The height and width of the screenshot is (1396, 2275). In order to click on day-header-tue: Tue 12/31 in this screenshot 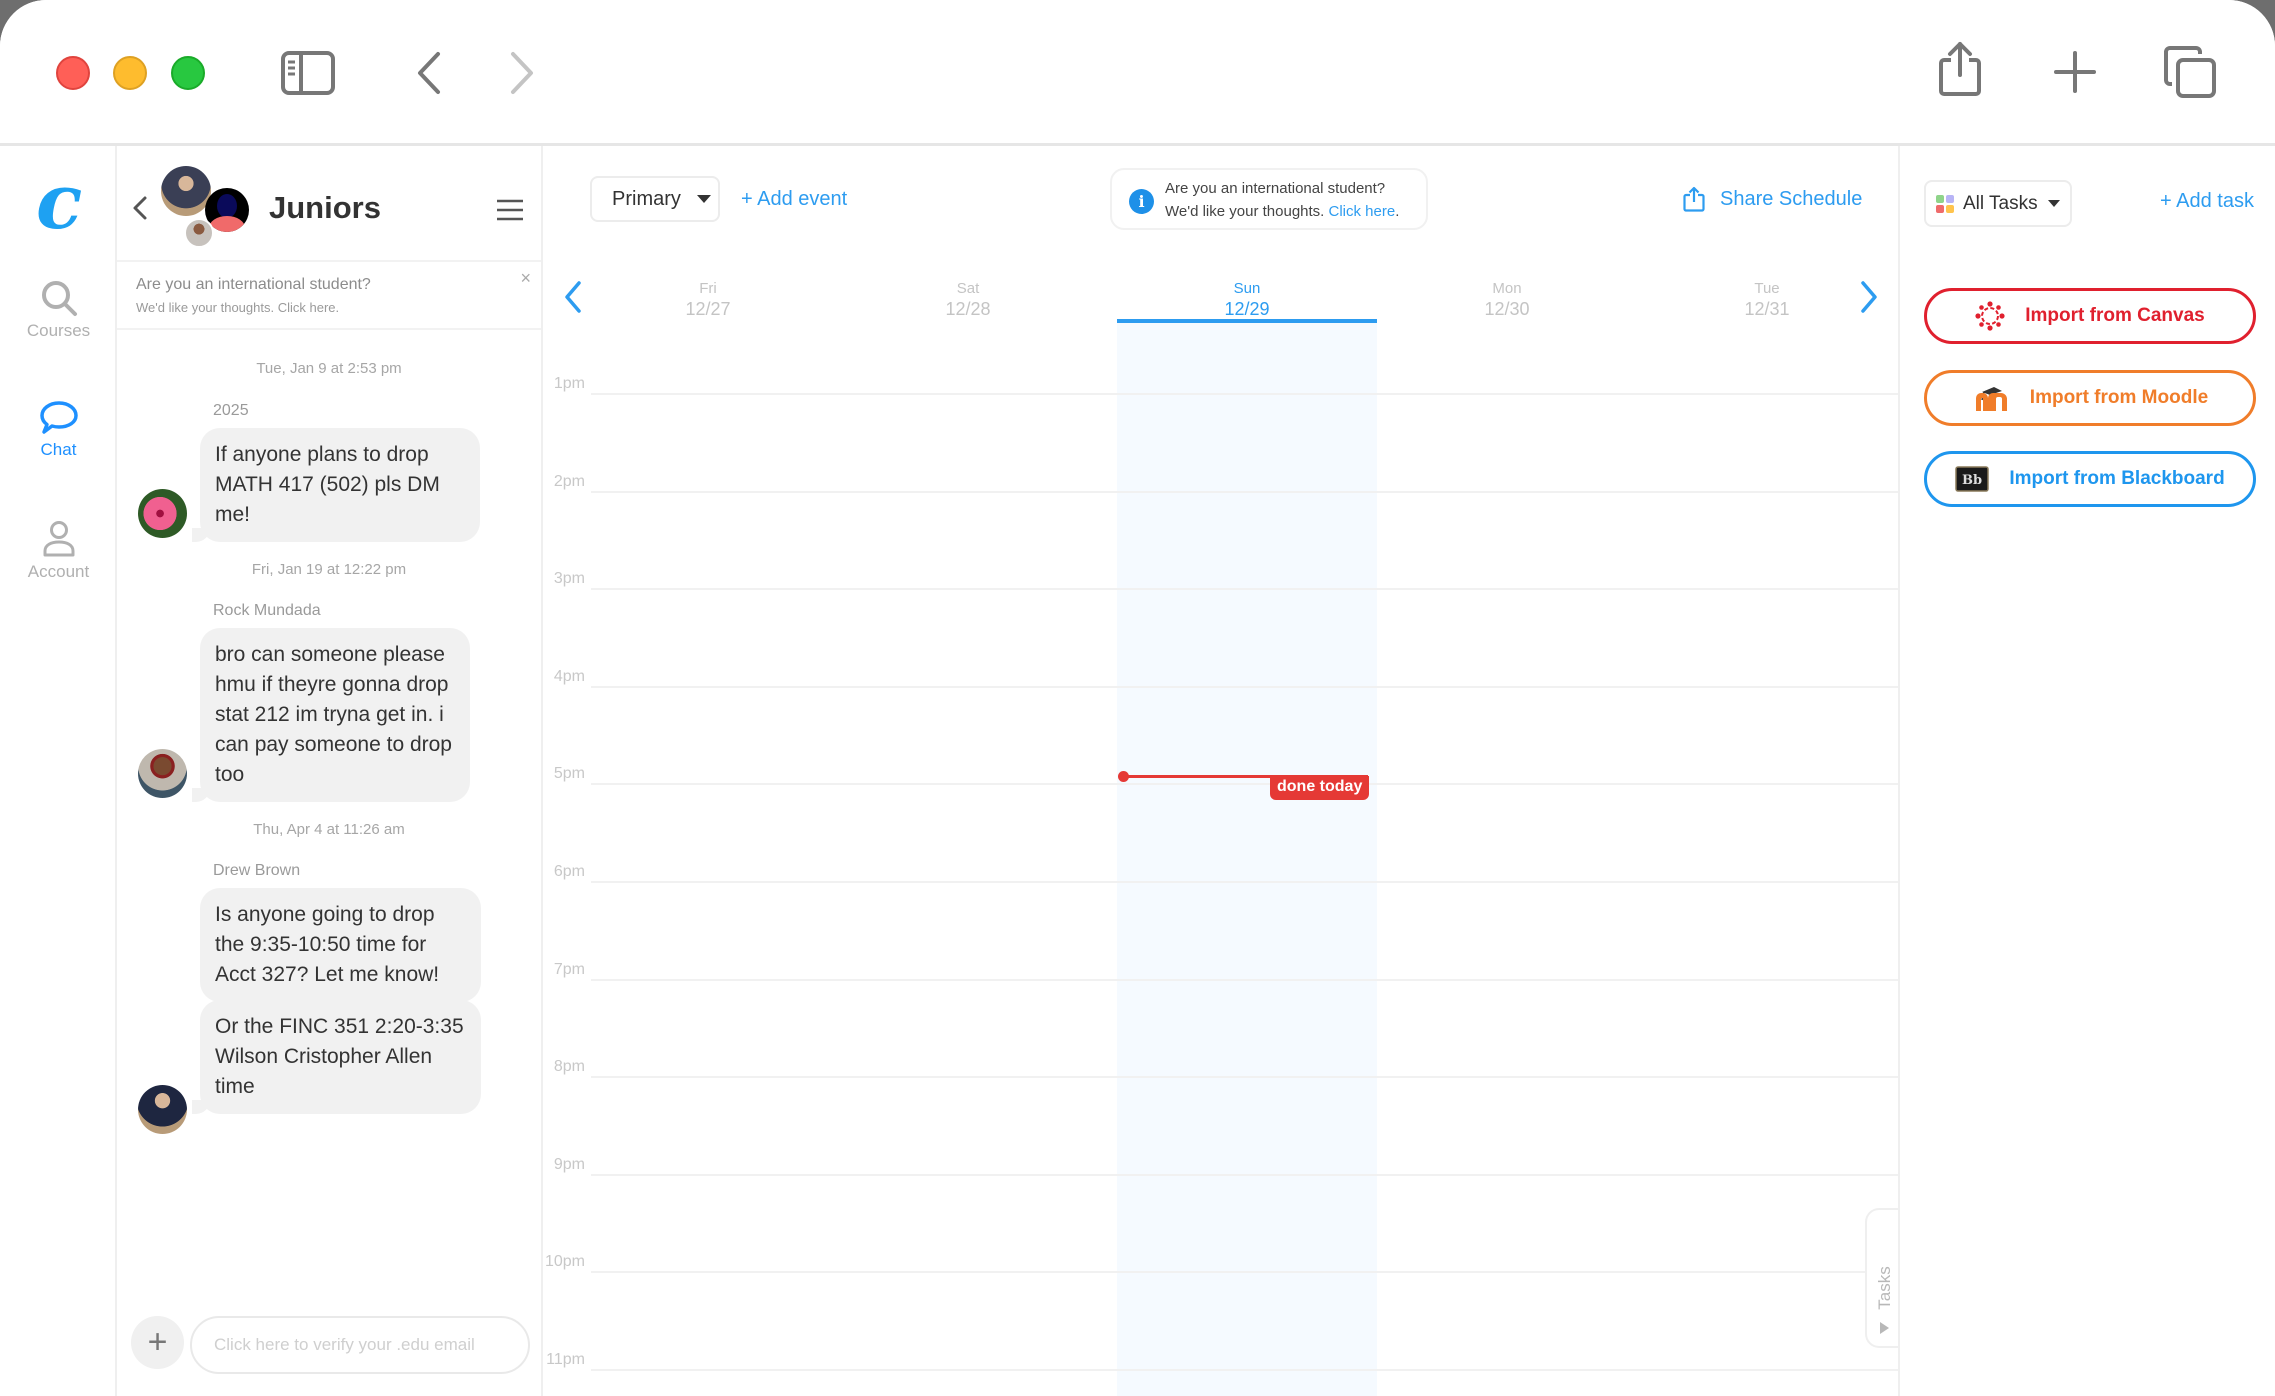, I will do `click(1767, 300)`.